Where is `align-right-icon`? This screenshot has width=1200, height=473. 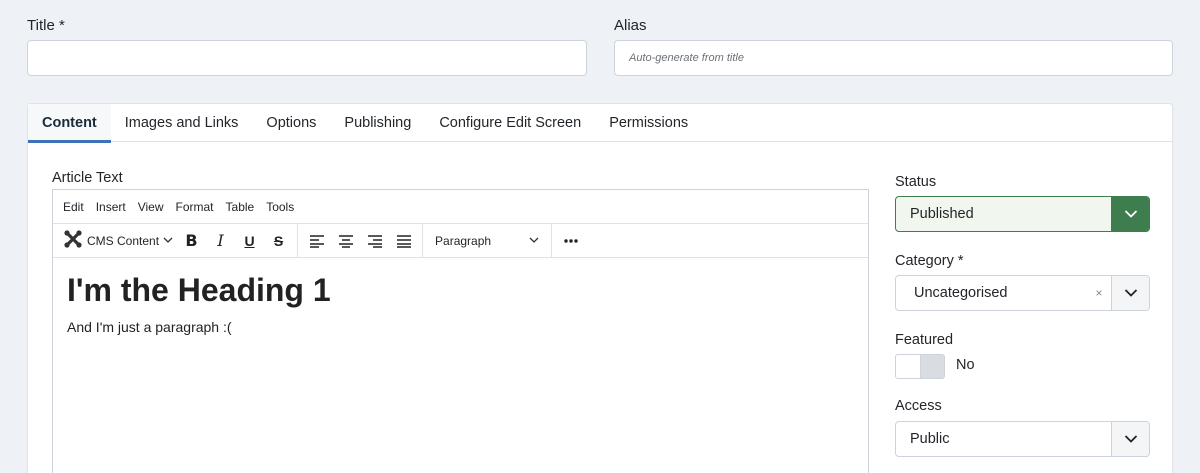
align-right-icon is located at coordinates (374, 241).